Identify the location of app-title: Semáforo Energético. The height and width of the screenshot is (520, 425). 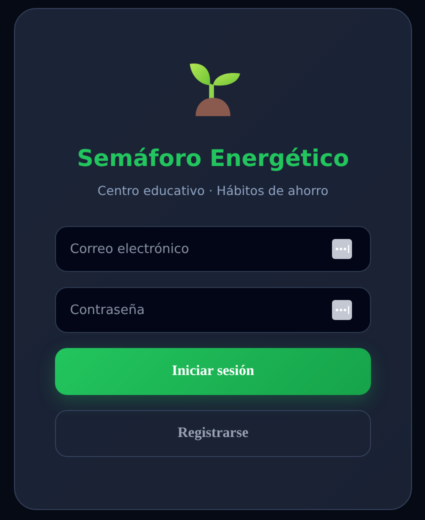
(212, 159).